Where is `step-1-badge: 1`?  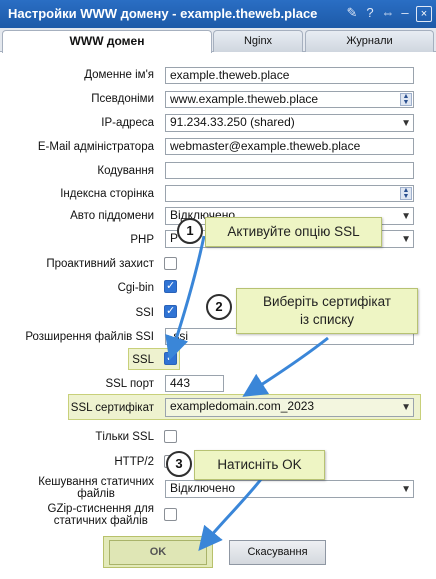
step-1-badge: 1 is located at coordinates (190, 231).